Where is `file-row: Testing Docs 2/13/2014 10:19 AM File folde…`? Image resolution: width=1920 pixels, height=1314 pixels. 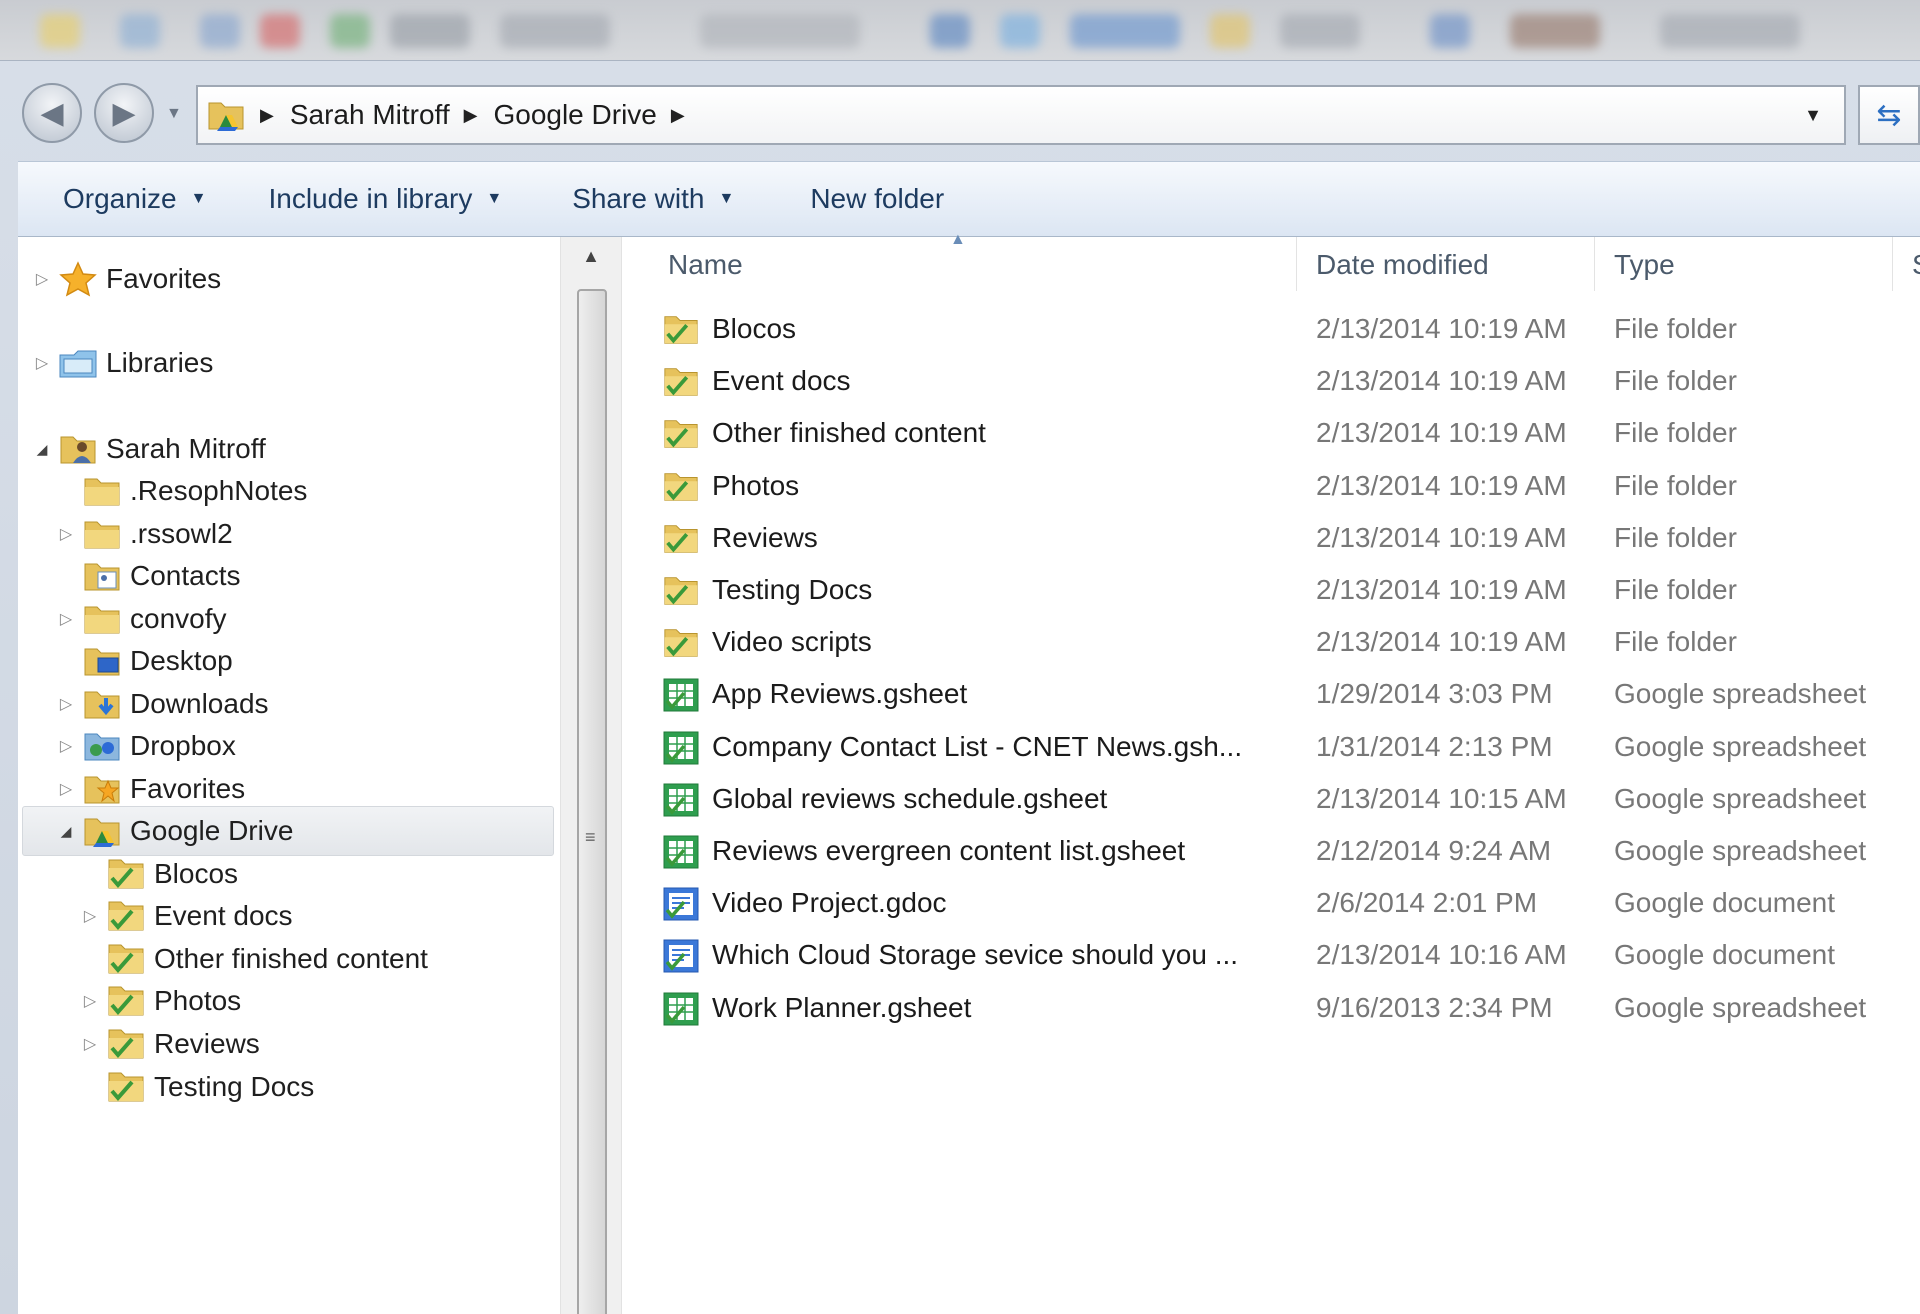
file-row: Testing Docs 2/13/2014 10:19 AM File folde… is located at coordinates (1287, 591).